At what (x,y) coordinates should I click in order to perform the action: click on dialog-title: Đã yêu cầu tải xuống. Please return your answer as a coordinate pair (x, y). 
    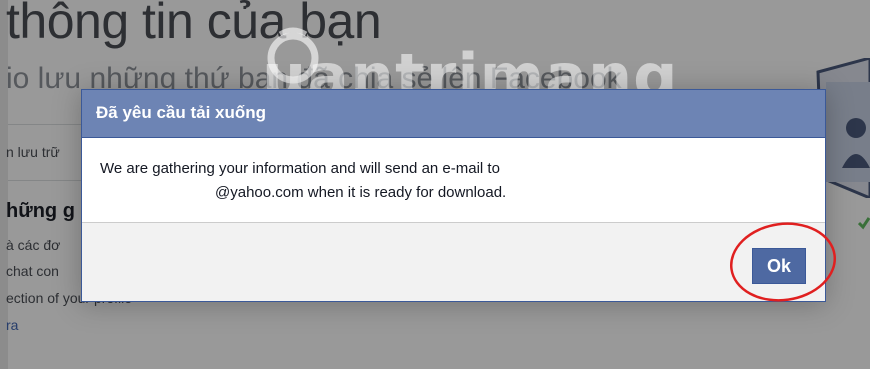
    Looking at the image, I should click on (181, 112).